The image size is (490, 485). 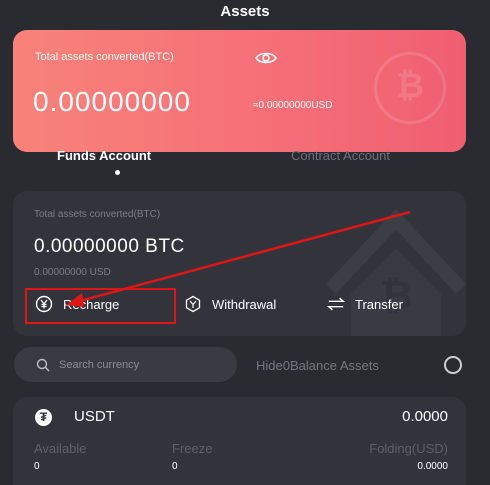 What do you see at coordinates (379, 304) in the screenshot?
I see `transfer-label: Transfer` at bounding box center [379, 304].